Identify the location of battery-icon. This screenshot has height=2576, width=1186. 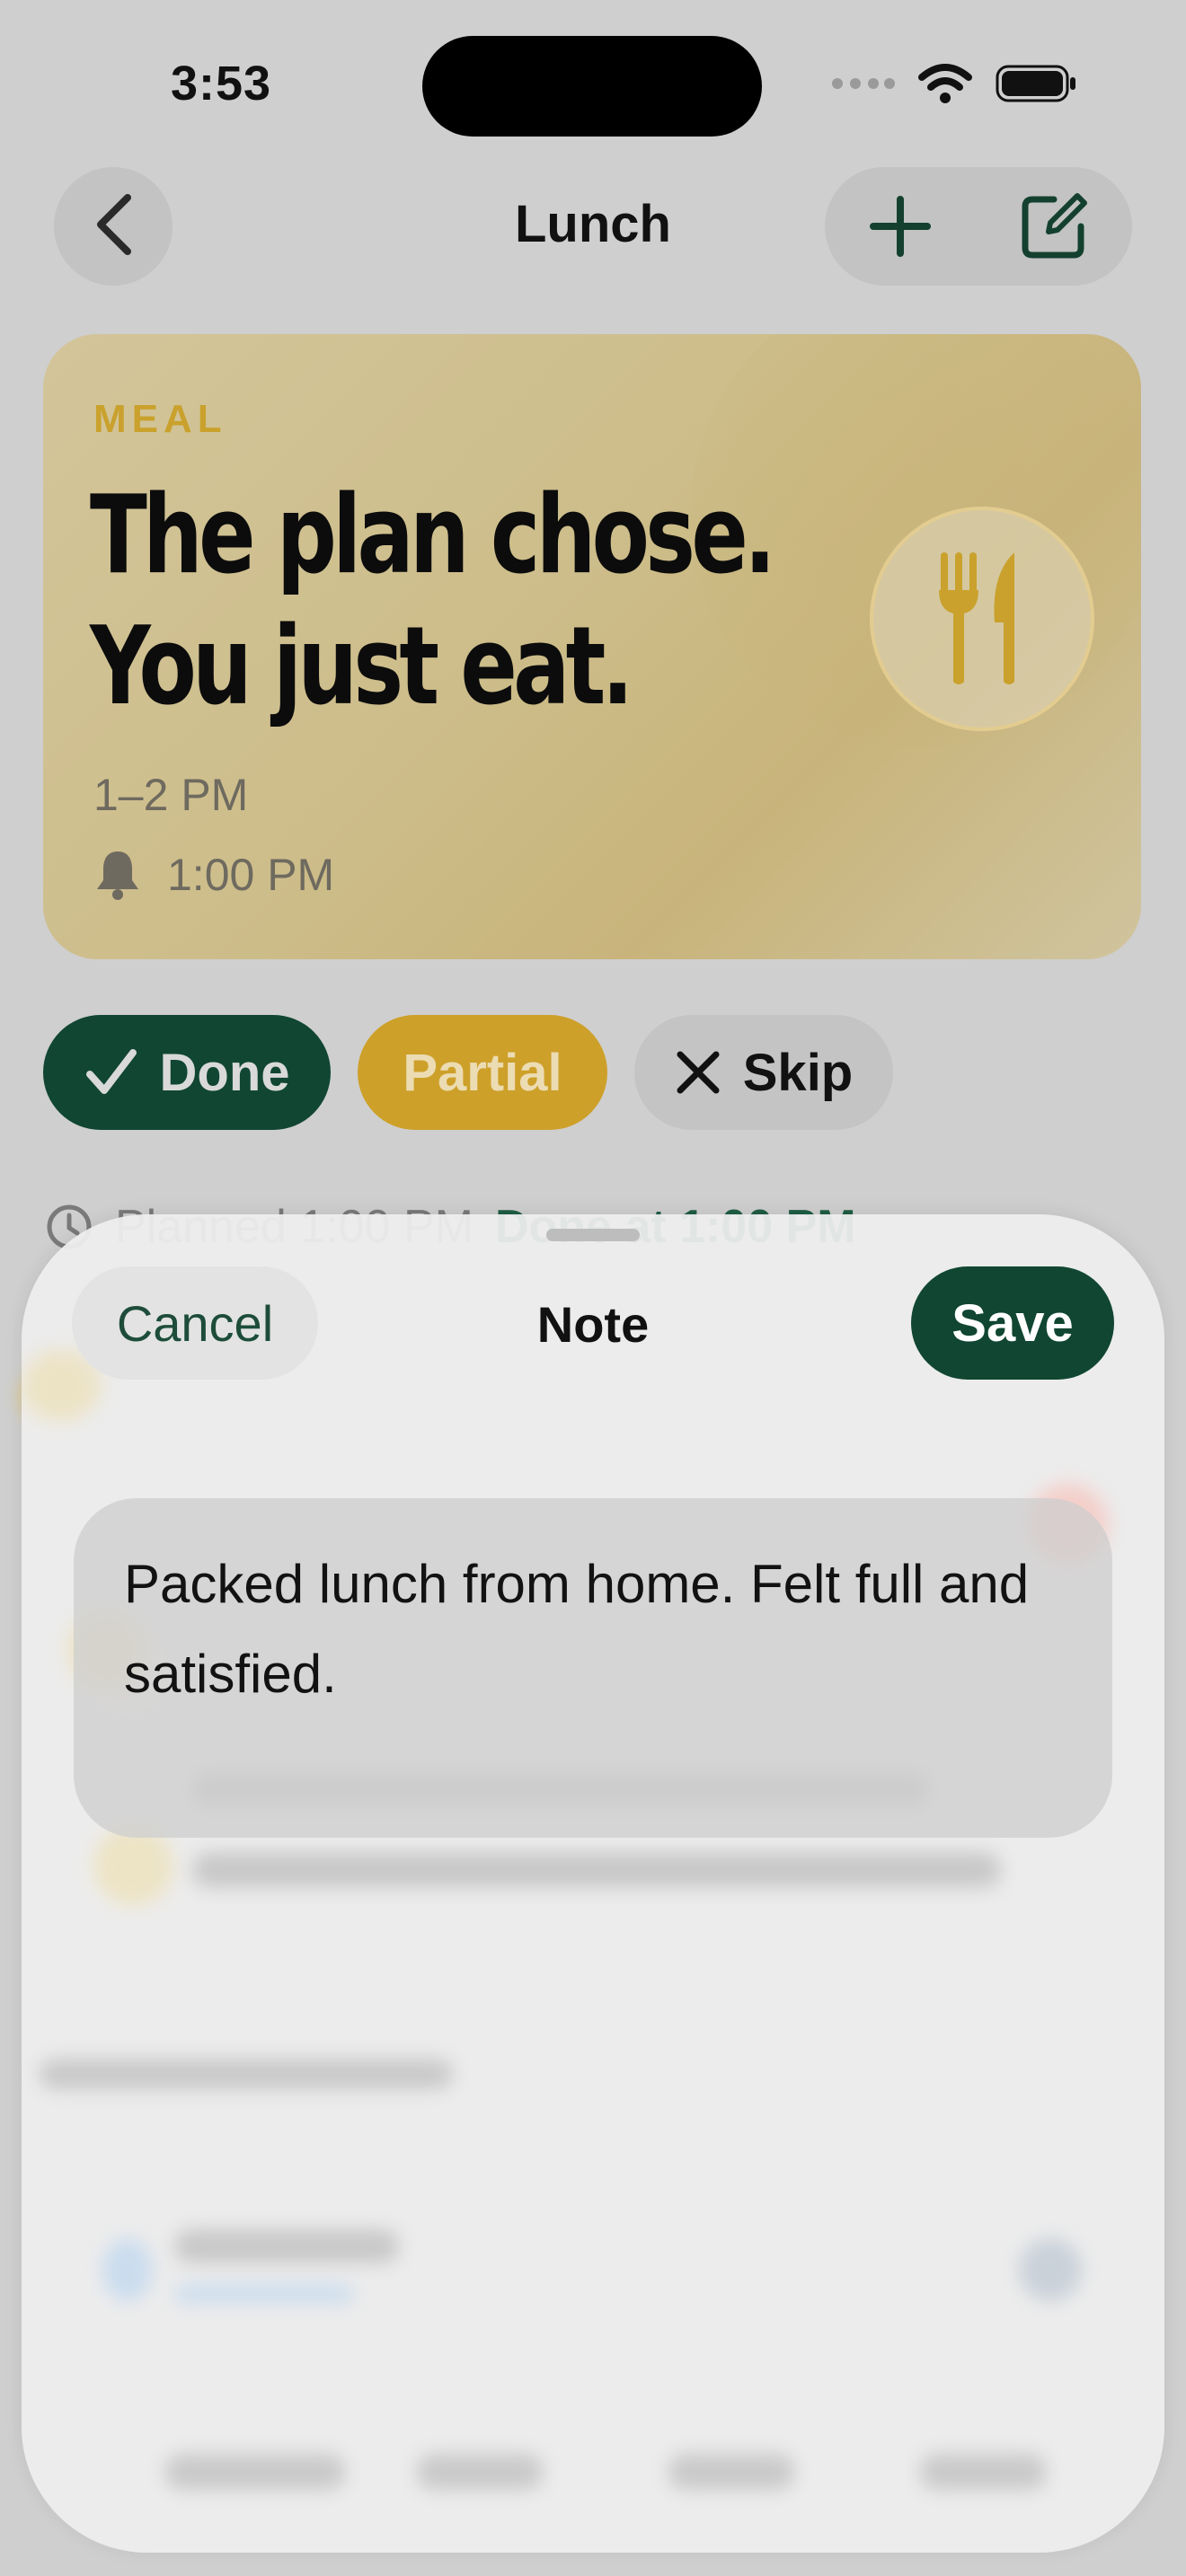
(1037, 86).